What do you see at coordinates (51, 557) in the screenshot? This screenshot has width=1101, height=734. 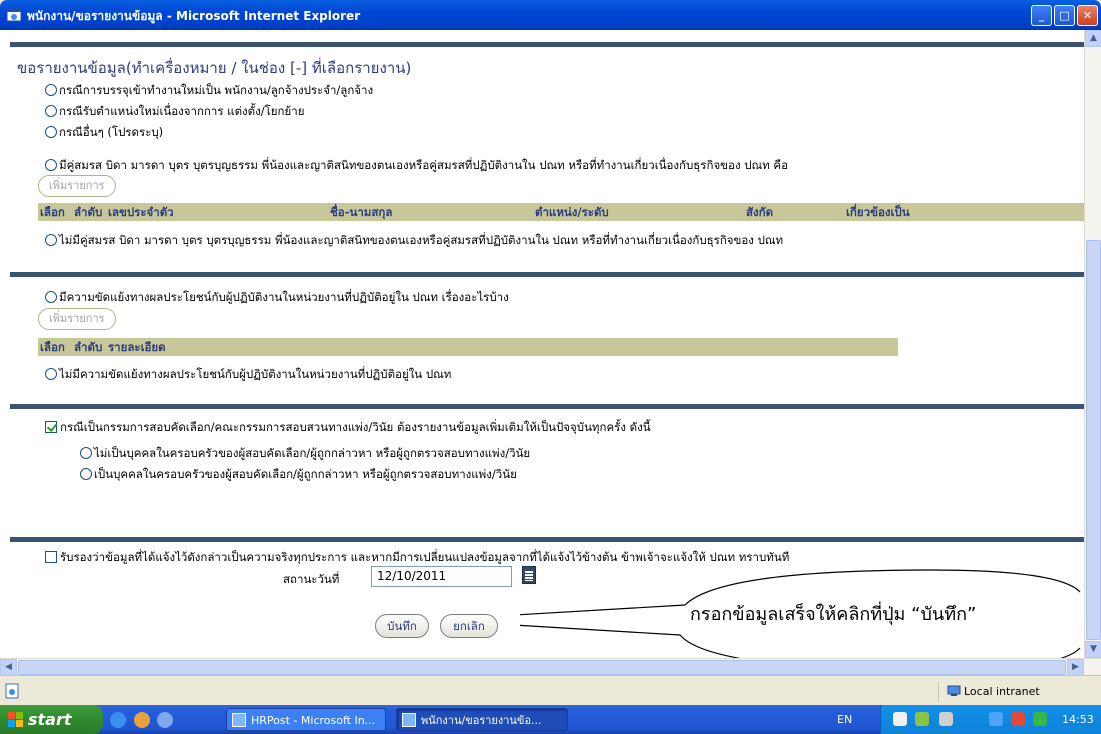 I see `certify-checkbox` at bounding box center [51, 557].